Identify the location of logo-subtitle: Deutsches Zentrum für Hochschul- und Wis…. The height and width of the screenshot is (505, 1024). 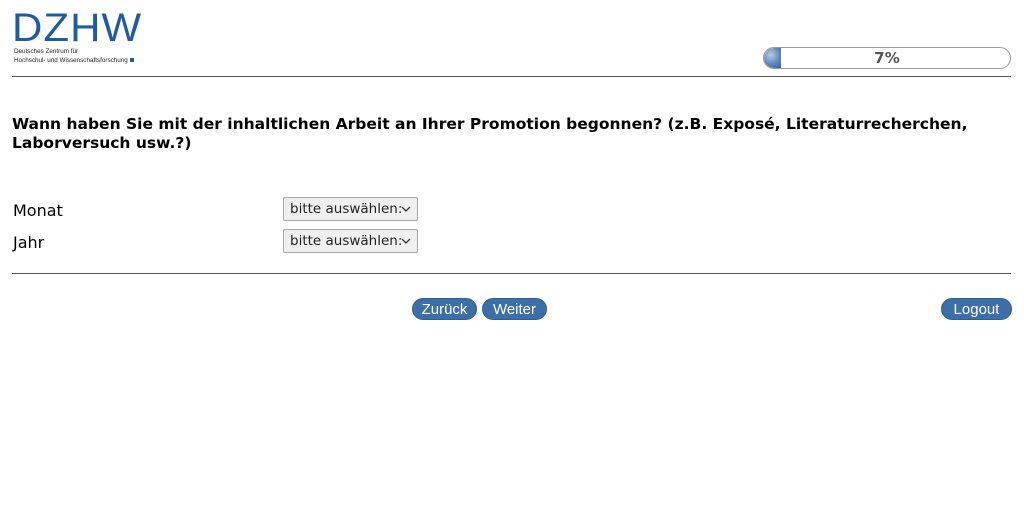
(84, 56).